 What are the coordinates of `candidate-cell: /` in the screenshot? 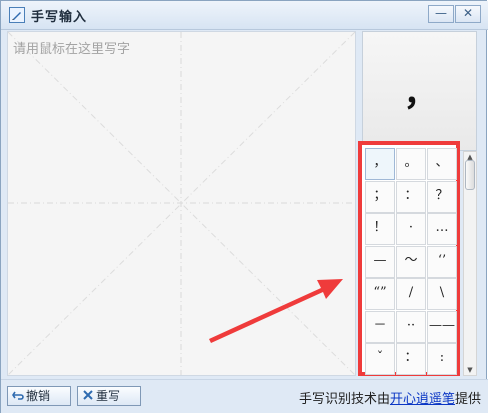 It's located at (411, 294).